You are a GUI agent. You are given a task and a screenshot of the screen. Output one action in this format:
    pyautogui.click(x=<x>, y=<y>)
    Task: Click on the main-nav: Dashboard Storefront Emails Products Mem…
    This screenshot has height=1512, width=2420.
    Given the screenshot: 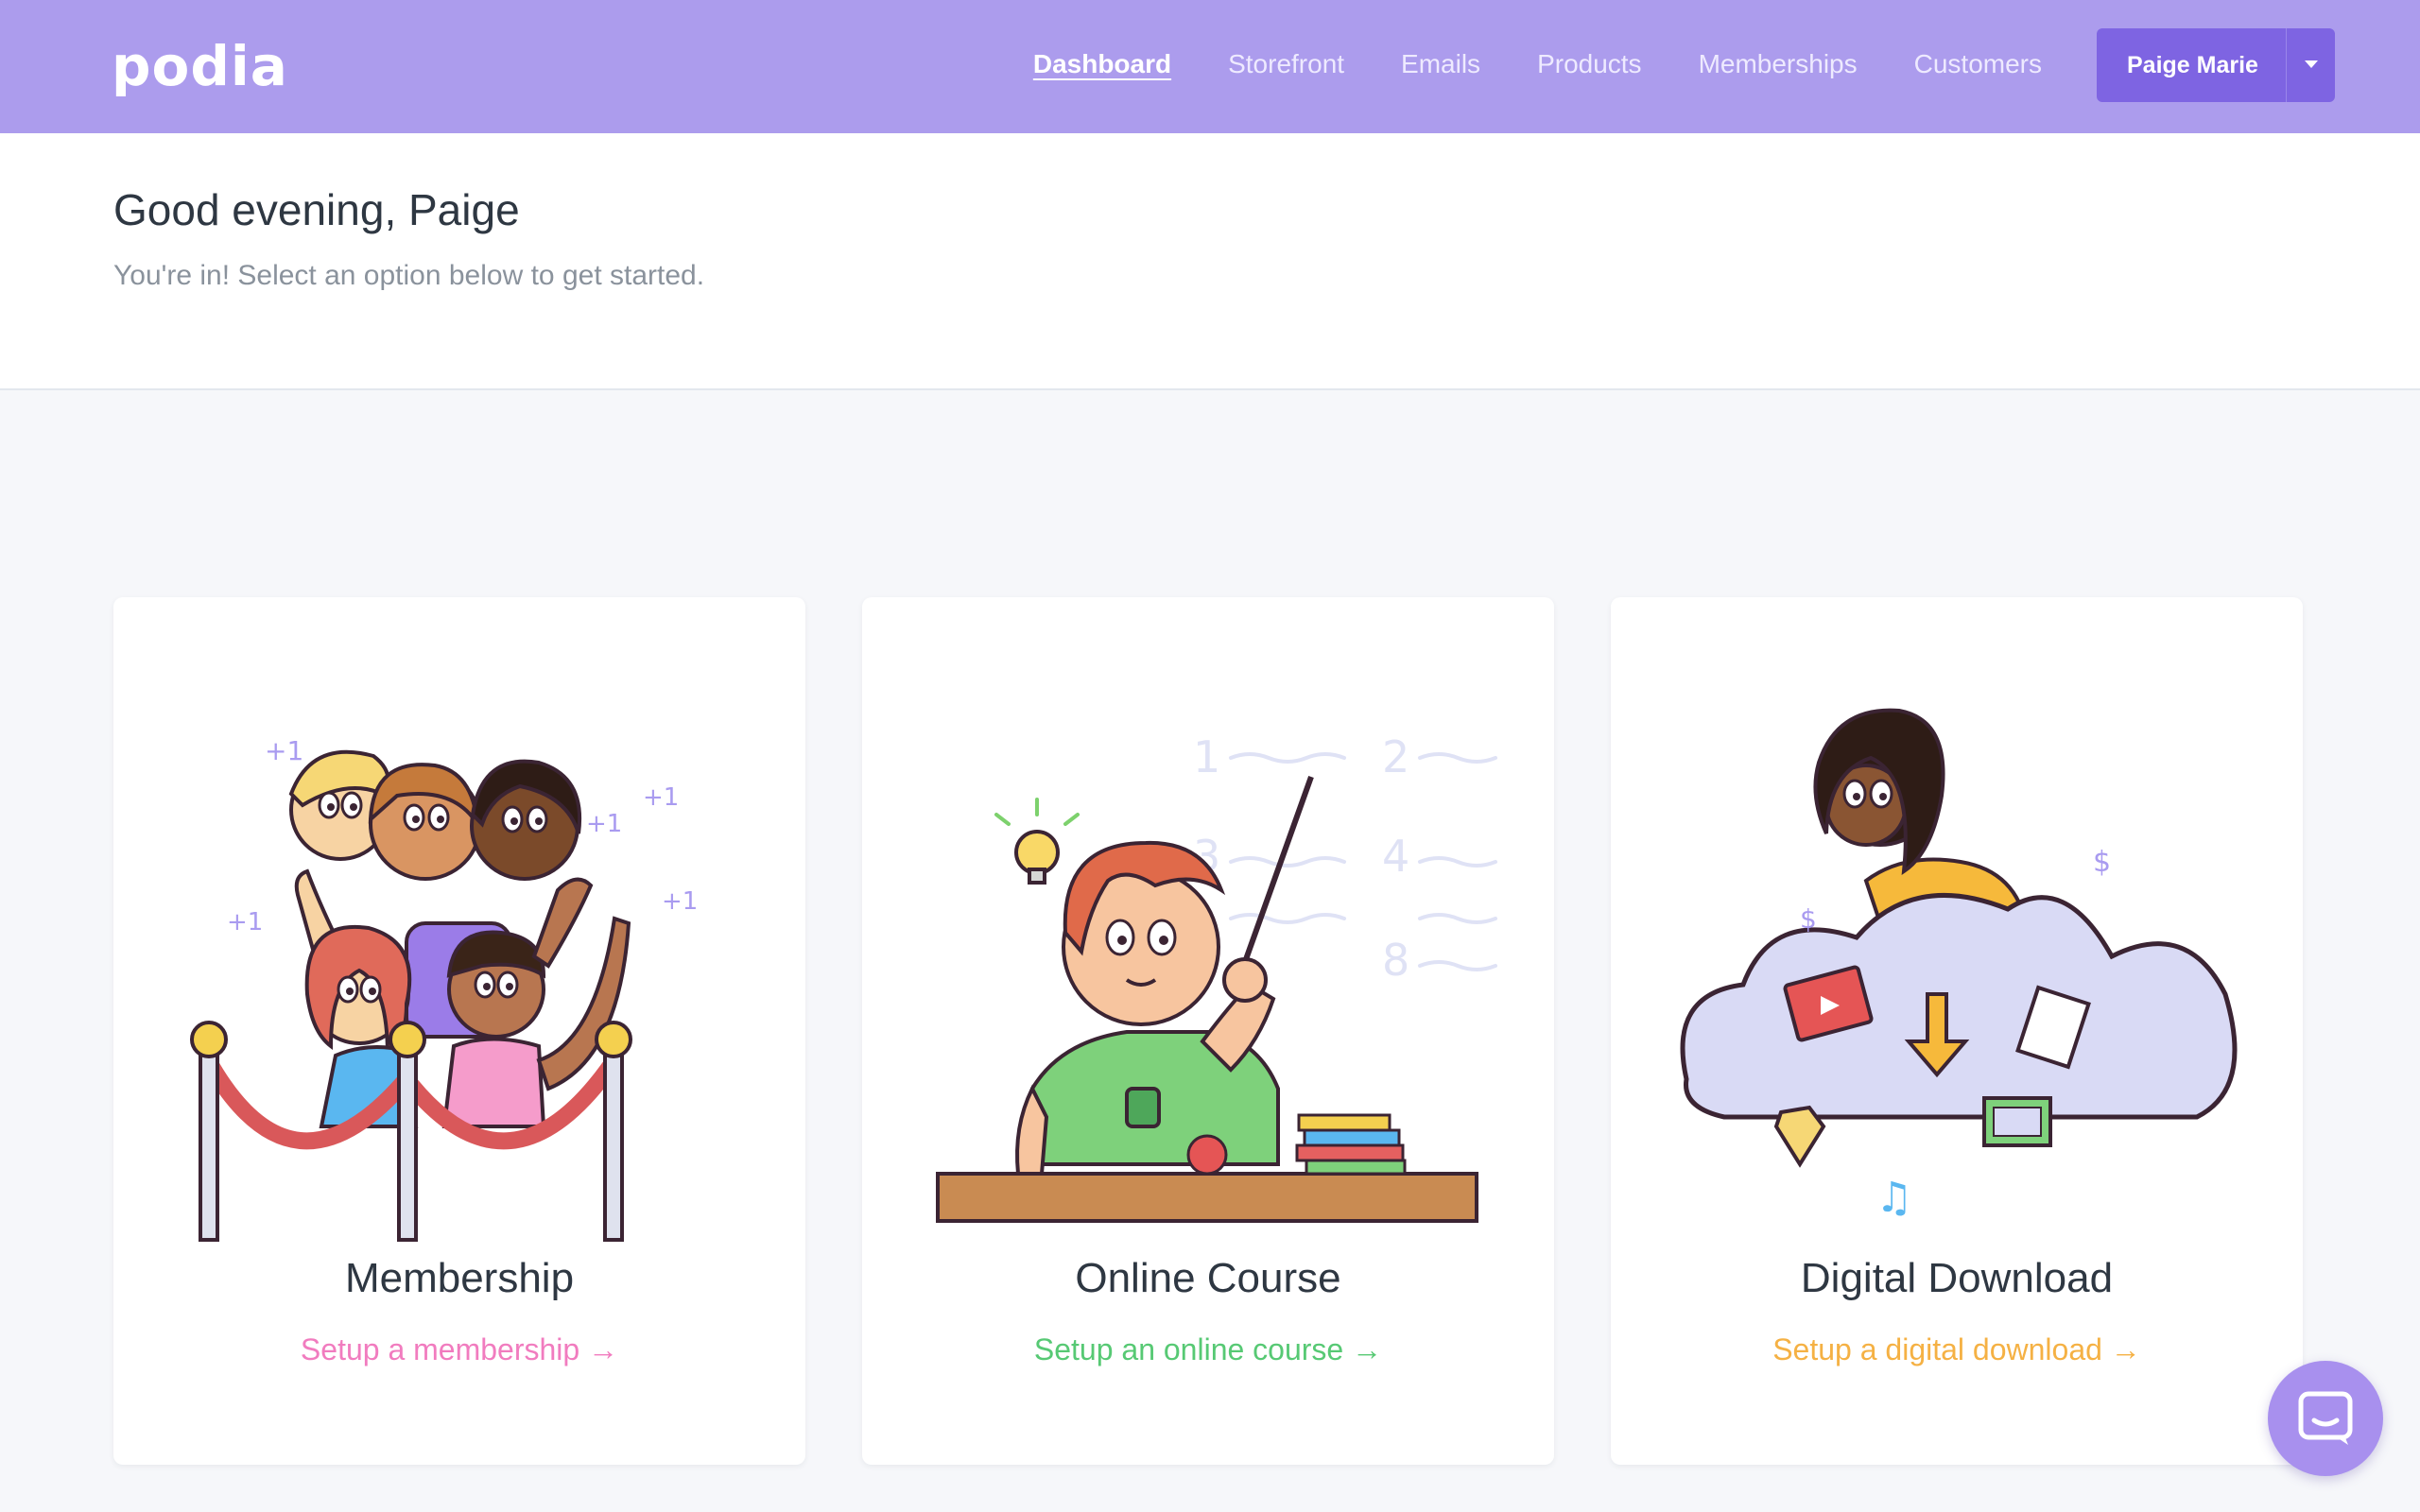 What is the action you would take?
    pyautogui.click(x=1537, y=64)
    